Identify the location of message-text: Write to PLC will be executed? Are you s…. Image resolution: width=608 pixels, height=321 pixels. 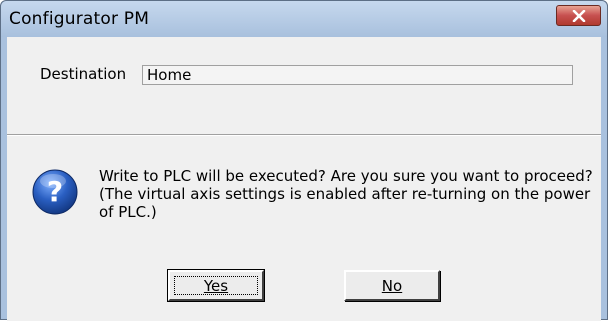
(346, 194).